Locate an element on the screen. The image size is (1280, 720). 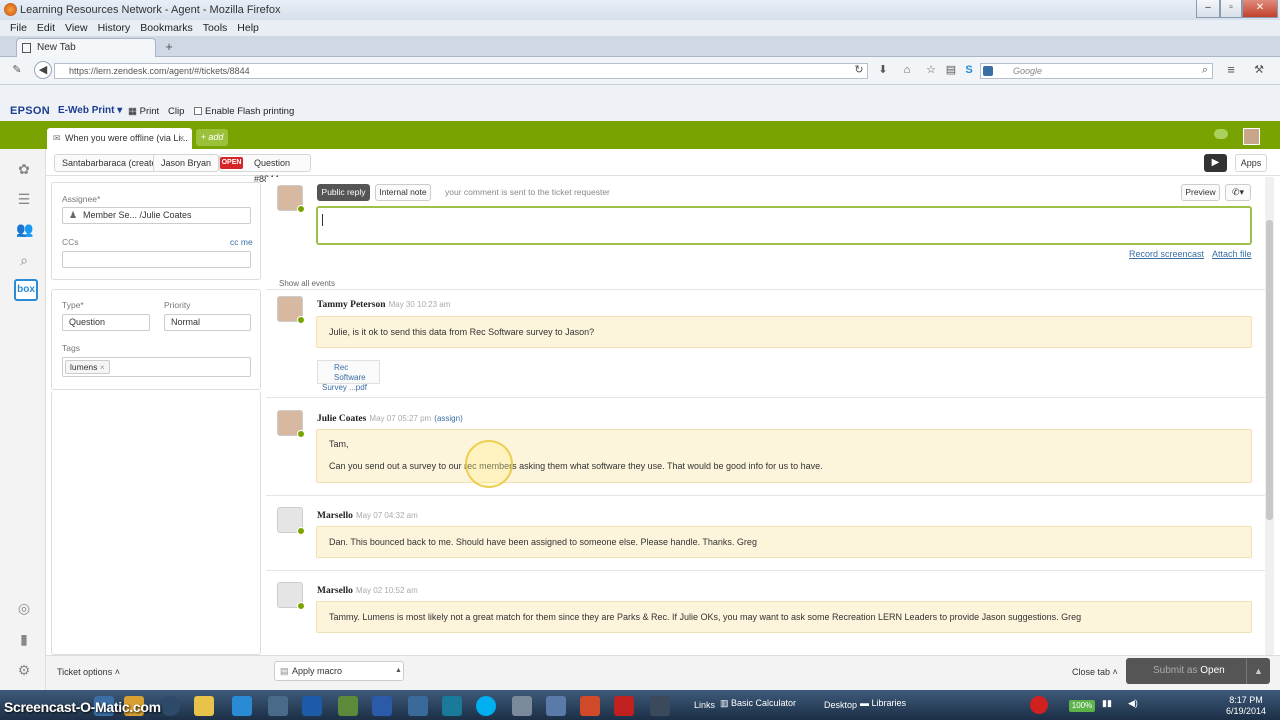
reporting-icon: ▮ is located at coordinates (24, 639).